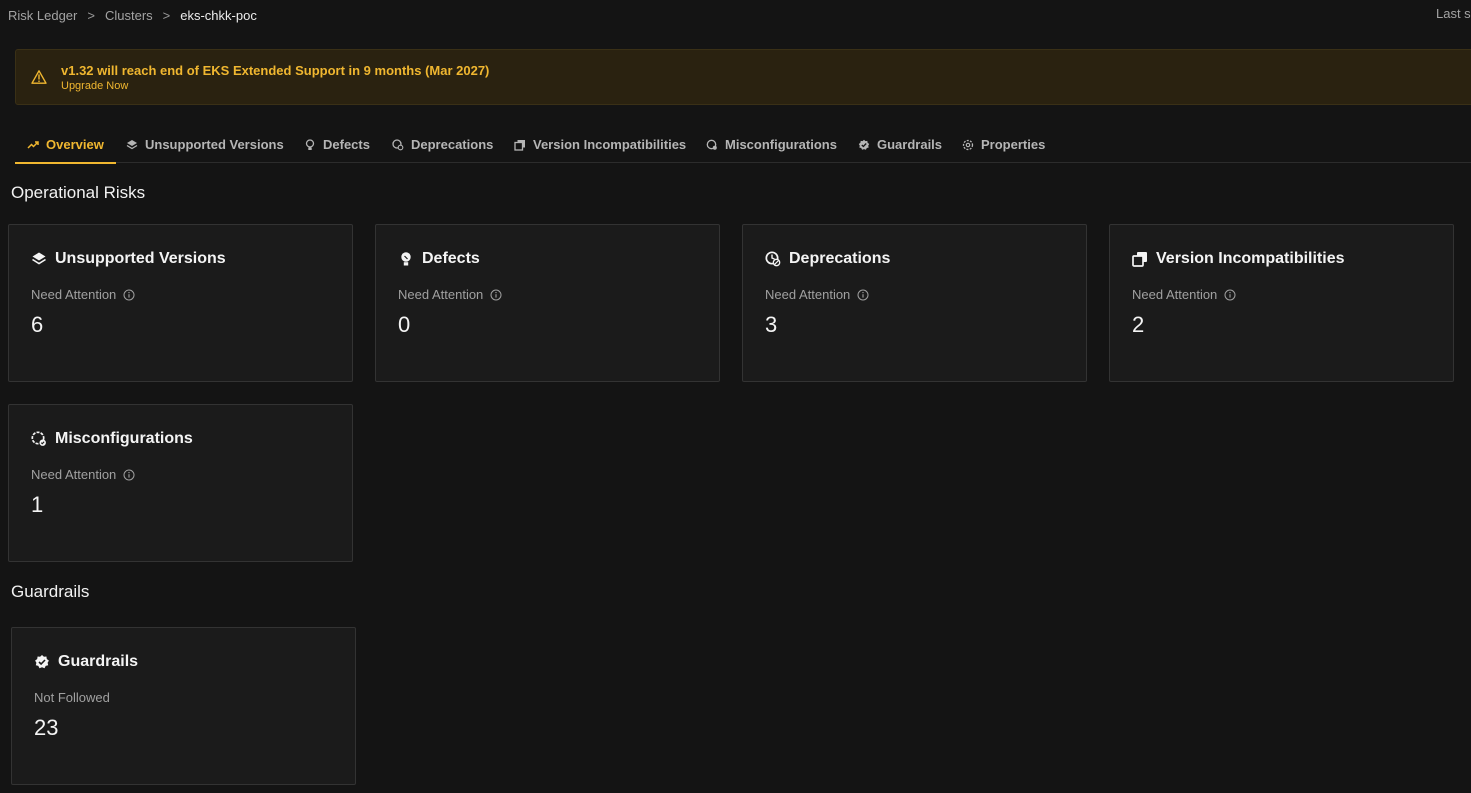  What do you see at coordinates (346, 144) in the screenshot?
I see `tab-label: Defects` at bounding box center [346, 144].